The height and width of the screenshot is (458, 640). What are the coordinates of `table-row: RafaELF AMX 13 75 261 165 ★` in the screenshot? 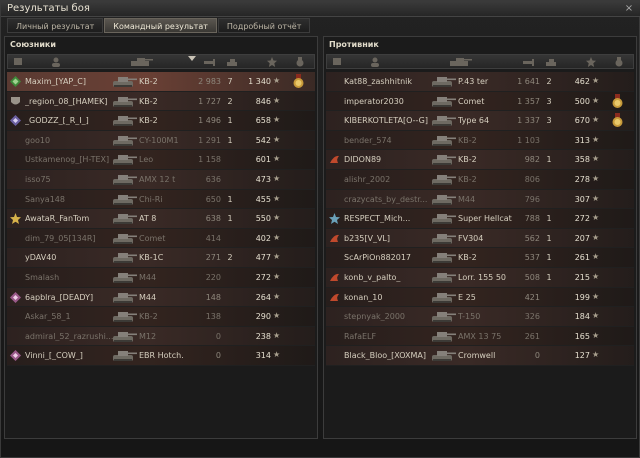 It's located at (480, 336).